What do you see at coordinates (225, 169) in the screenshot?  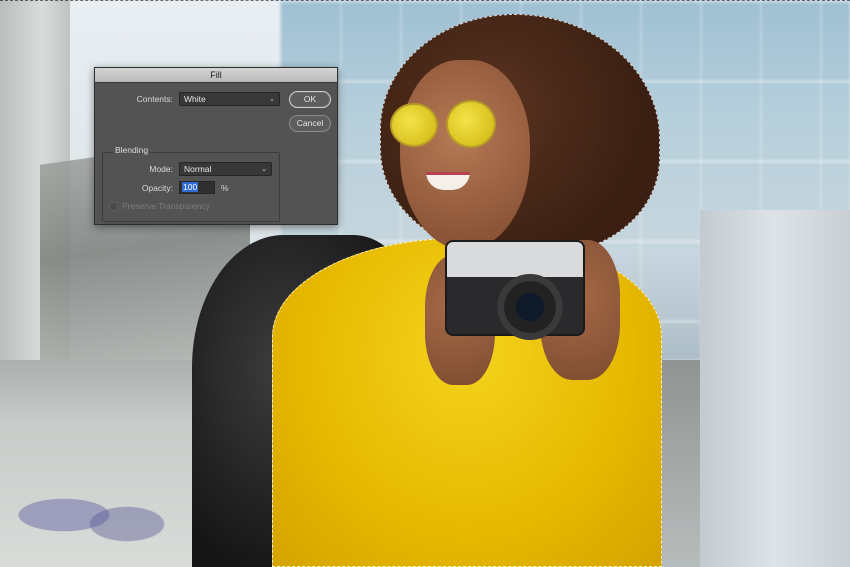 I see `mode-select: Normal ⌄` at bounding box center [225, 169].